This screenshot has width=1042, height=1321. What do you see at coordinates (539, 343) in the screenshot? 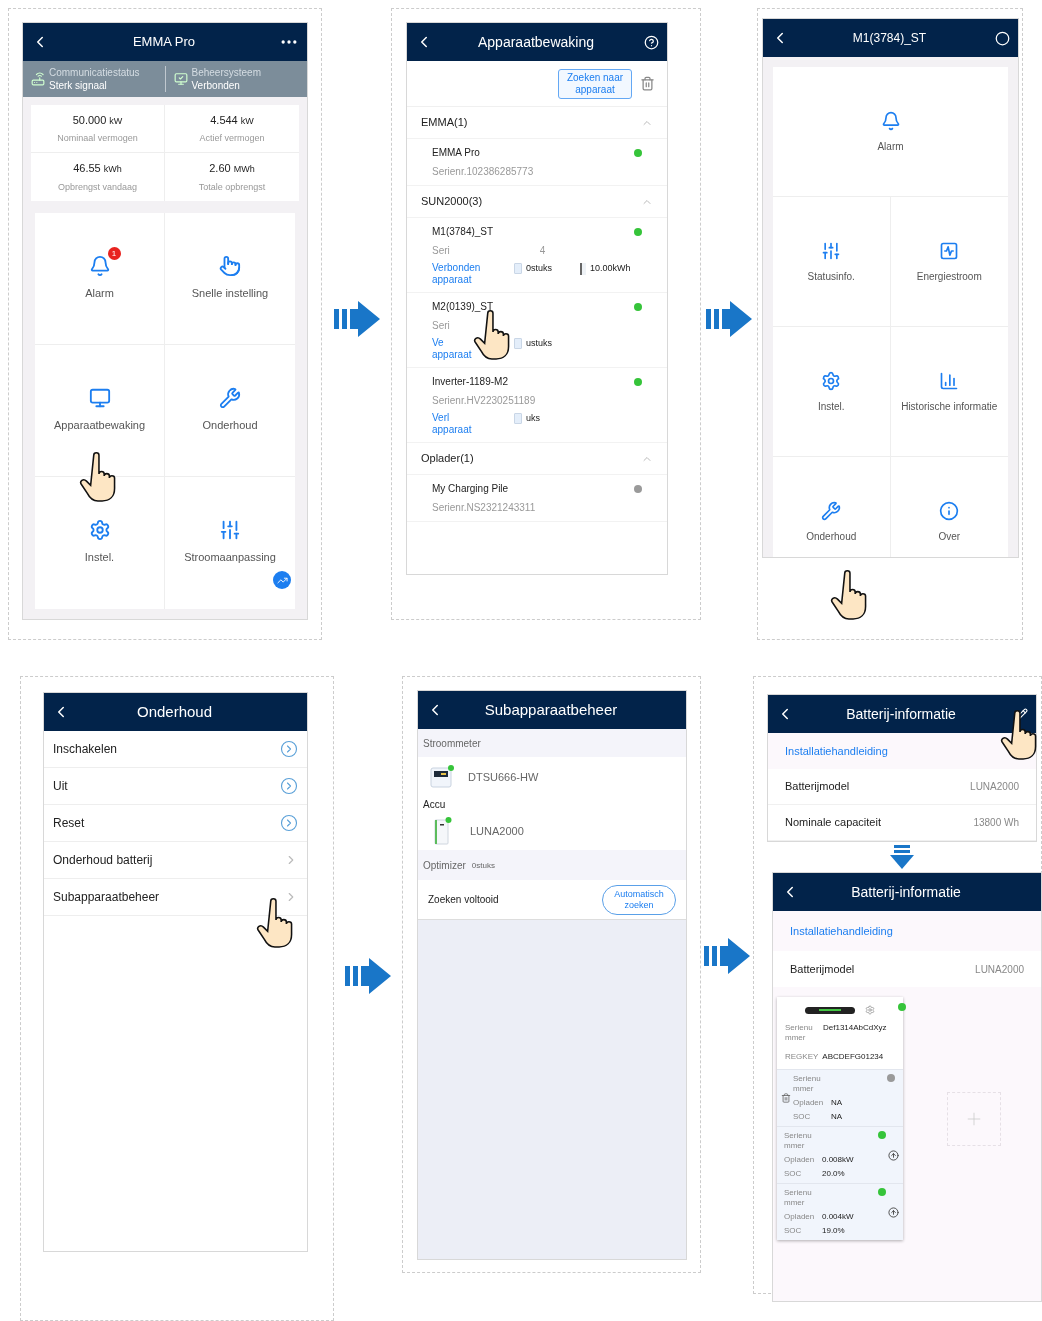
I see `optimizer-count: ustuks` at bounding box center [539, 343].